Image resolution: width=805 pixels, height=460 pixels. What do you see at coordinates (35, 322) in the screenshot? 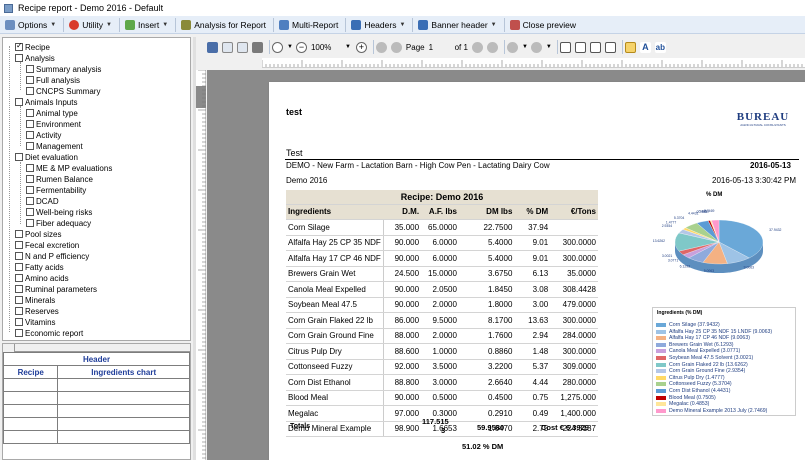
I see `tree-item: Vitamins` at bounding box center [35, 322].